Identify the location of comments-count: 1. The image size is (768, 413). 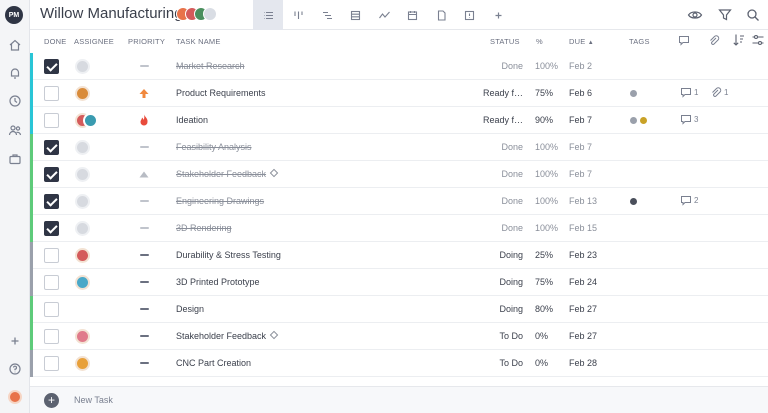
(689, 92).